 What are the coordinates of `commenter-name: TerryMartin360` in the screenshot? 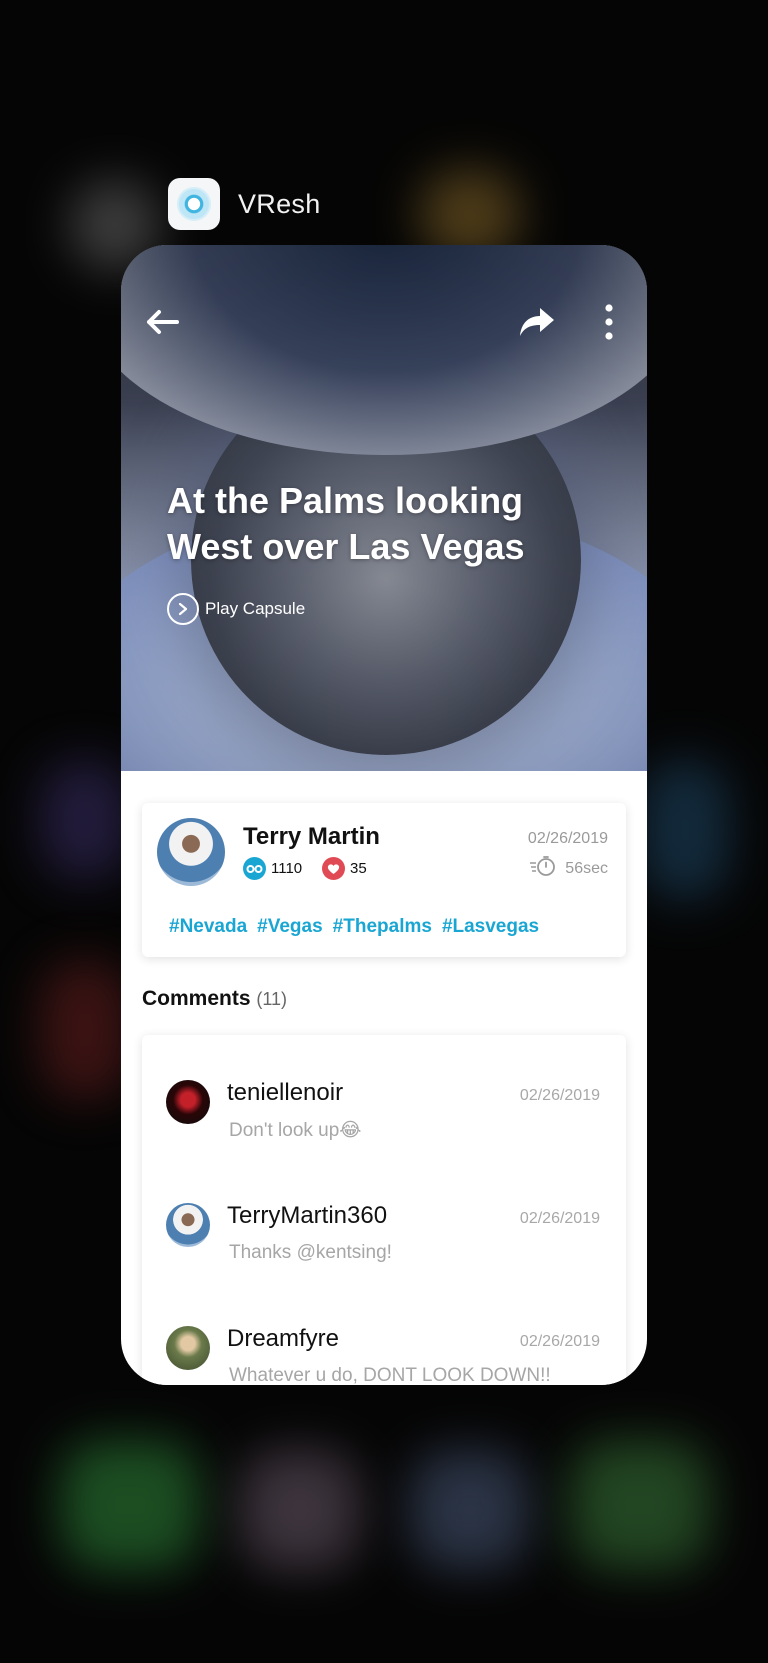 It's located at (307, 1216).